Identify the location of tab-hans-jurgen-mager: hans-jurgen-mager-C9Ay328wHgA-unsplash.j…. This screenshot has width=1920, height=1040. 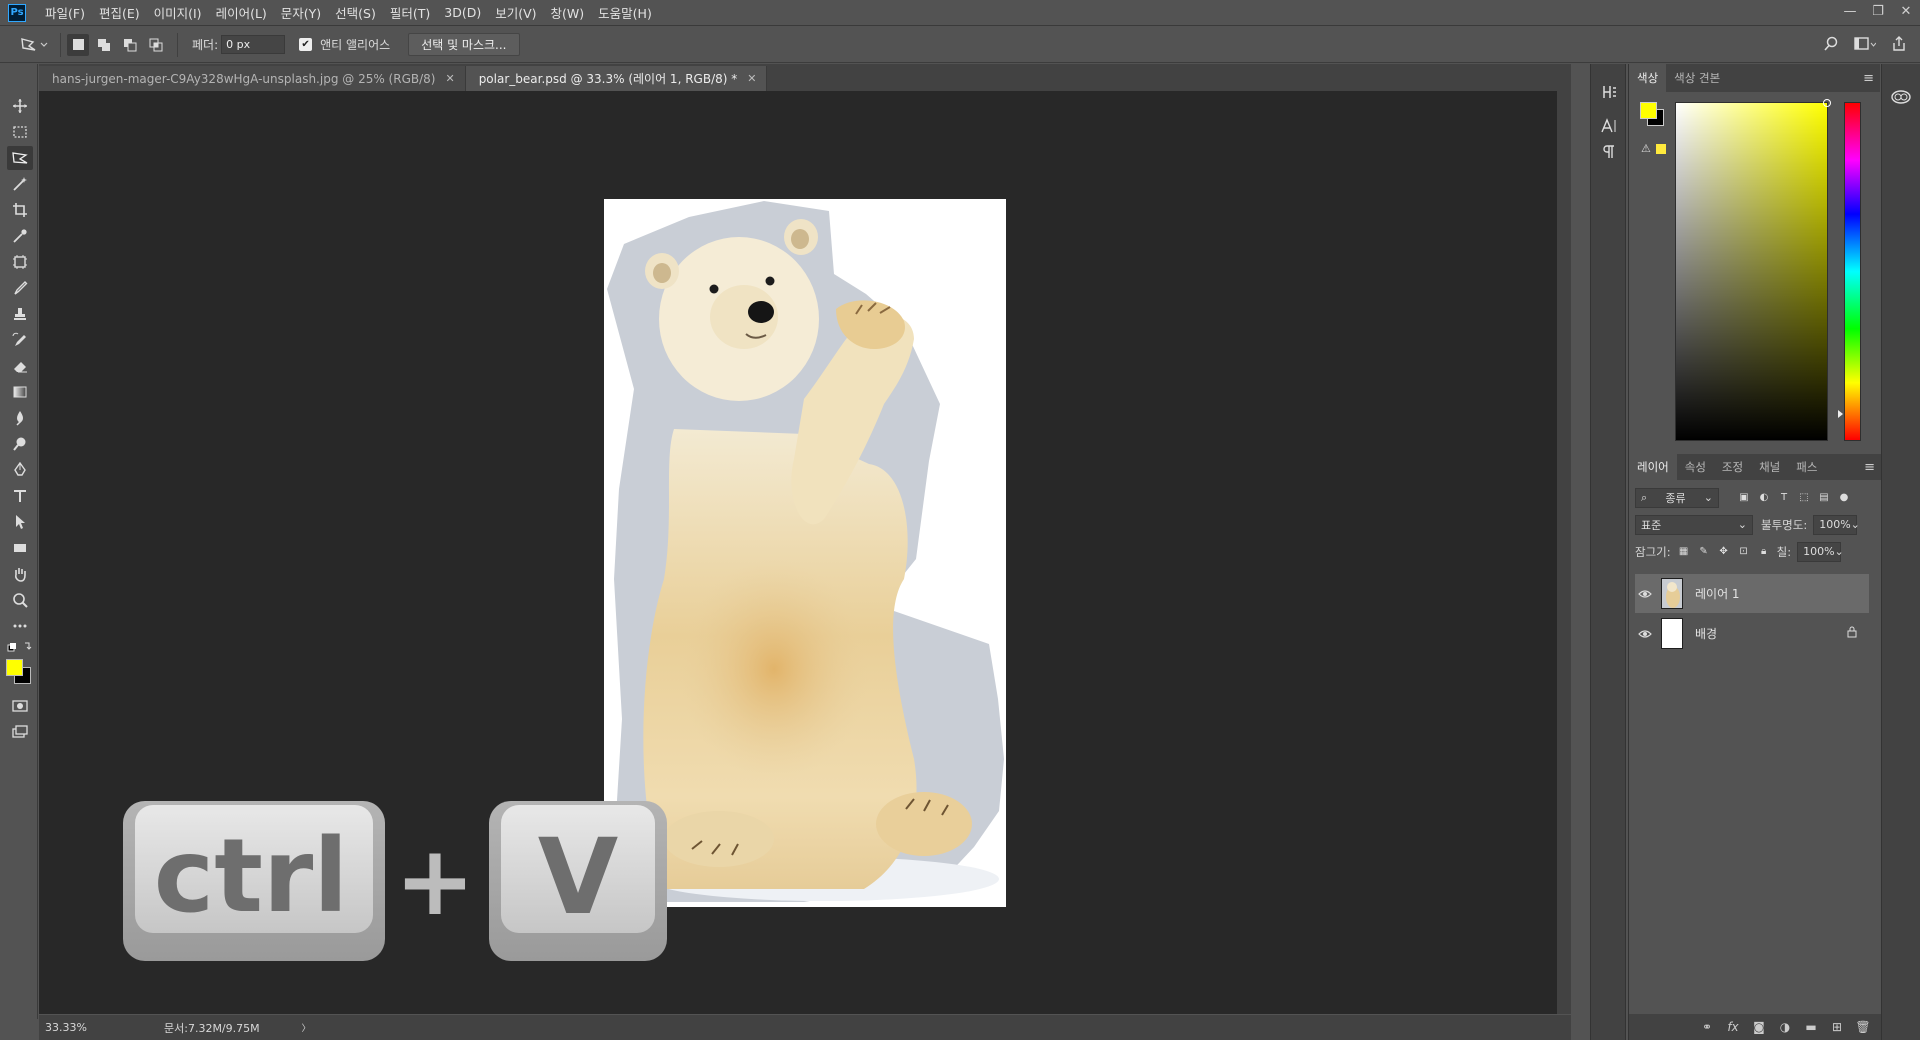
(252, 78).